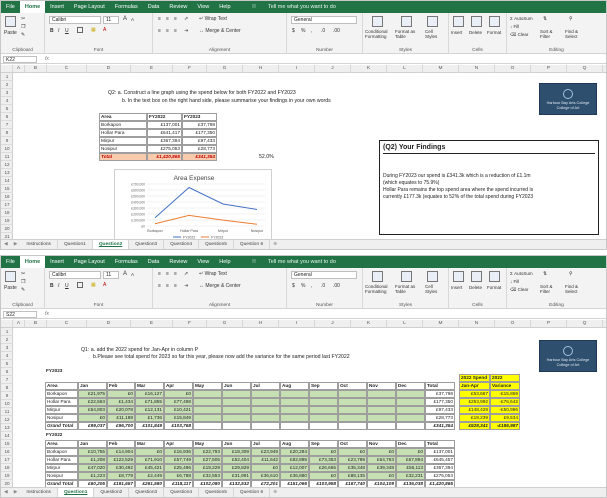 The image size is (607, 498). Describe the element at coordinates (207, 444) in the screenshot. I see `month-header-may: May` at that location.